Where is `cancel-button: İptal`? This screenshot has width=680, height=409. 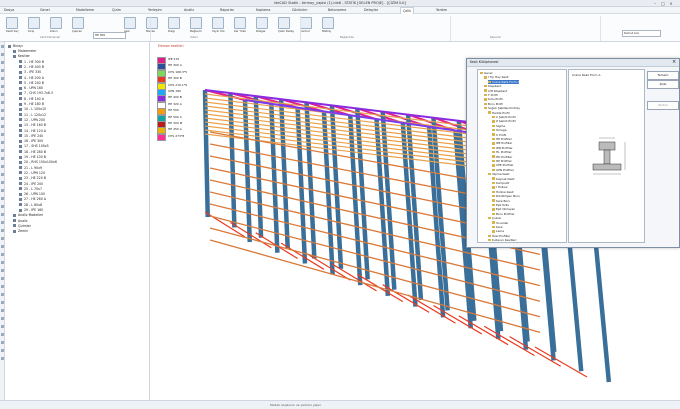
cancel-button: İptal is located at coordinates (663, 84).